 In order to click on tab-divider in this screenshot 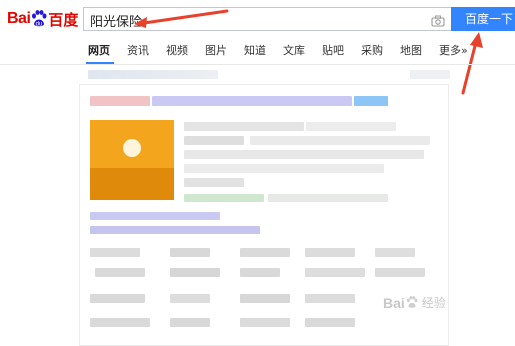, I will do `click(257, 64)`.